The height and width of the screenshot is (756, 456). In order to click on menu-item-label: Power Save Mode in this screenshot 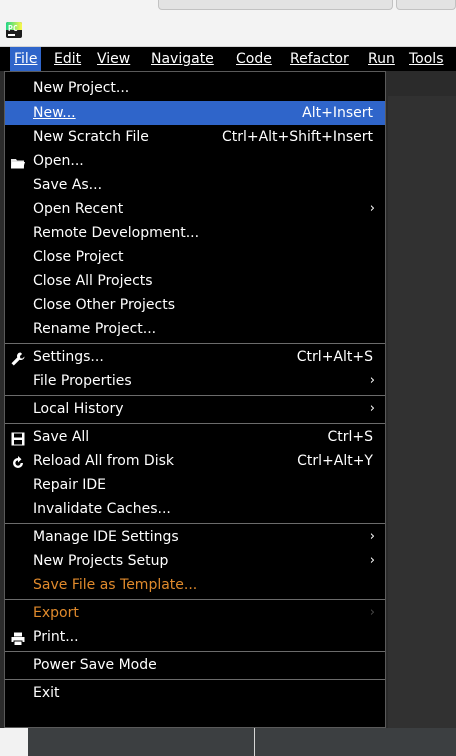, I will do `click(95, 665)`.